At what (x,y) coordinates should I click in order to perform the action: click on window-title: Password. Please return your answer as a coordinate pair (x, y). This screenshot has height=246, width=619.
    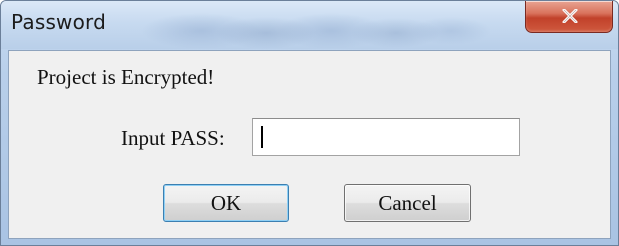
    Looking at the image, I should click on (59, 22).